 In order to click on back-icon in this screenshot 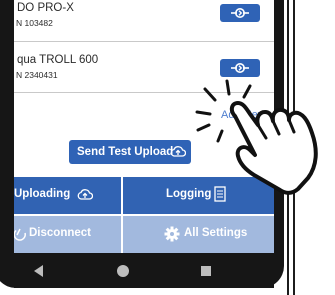, I will do `click(38, 271)`.